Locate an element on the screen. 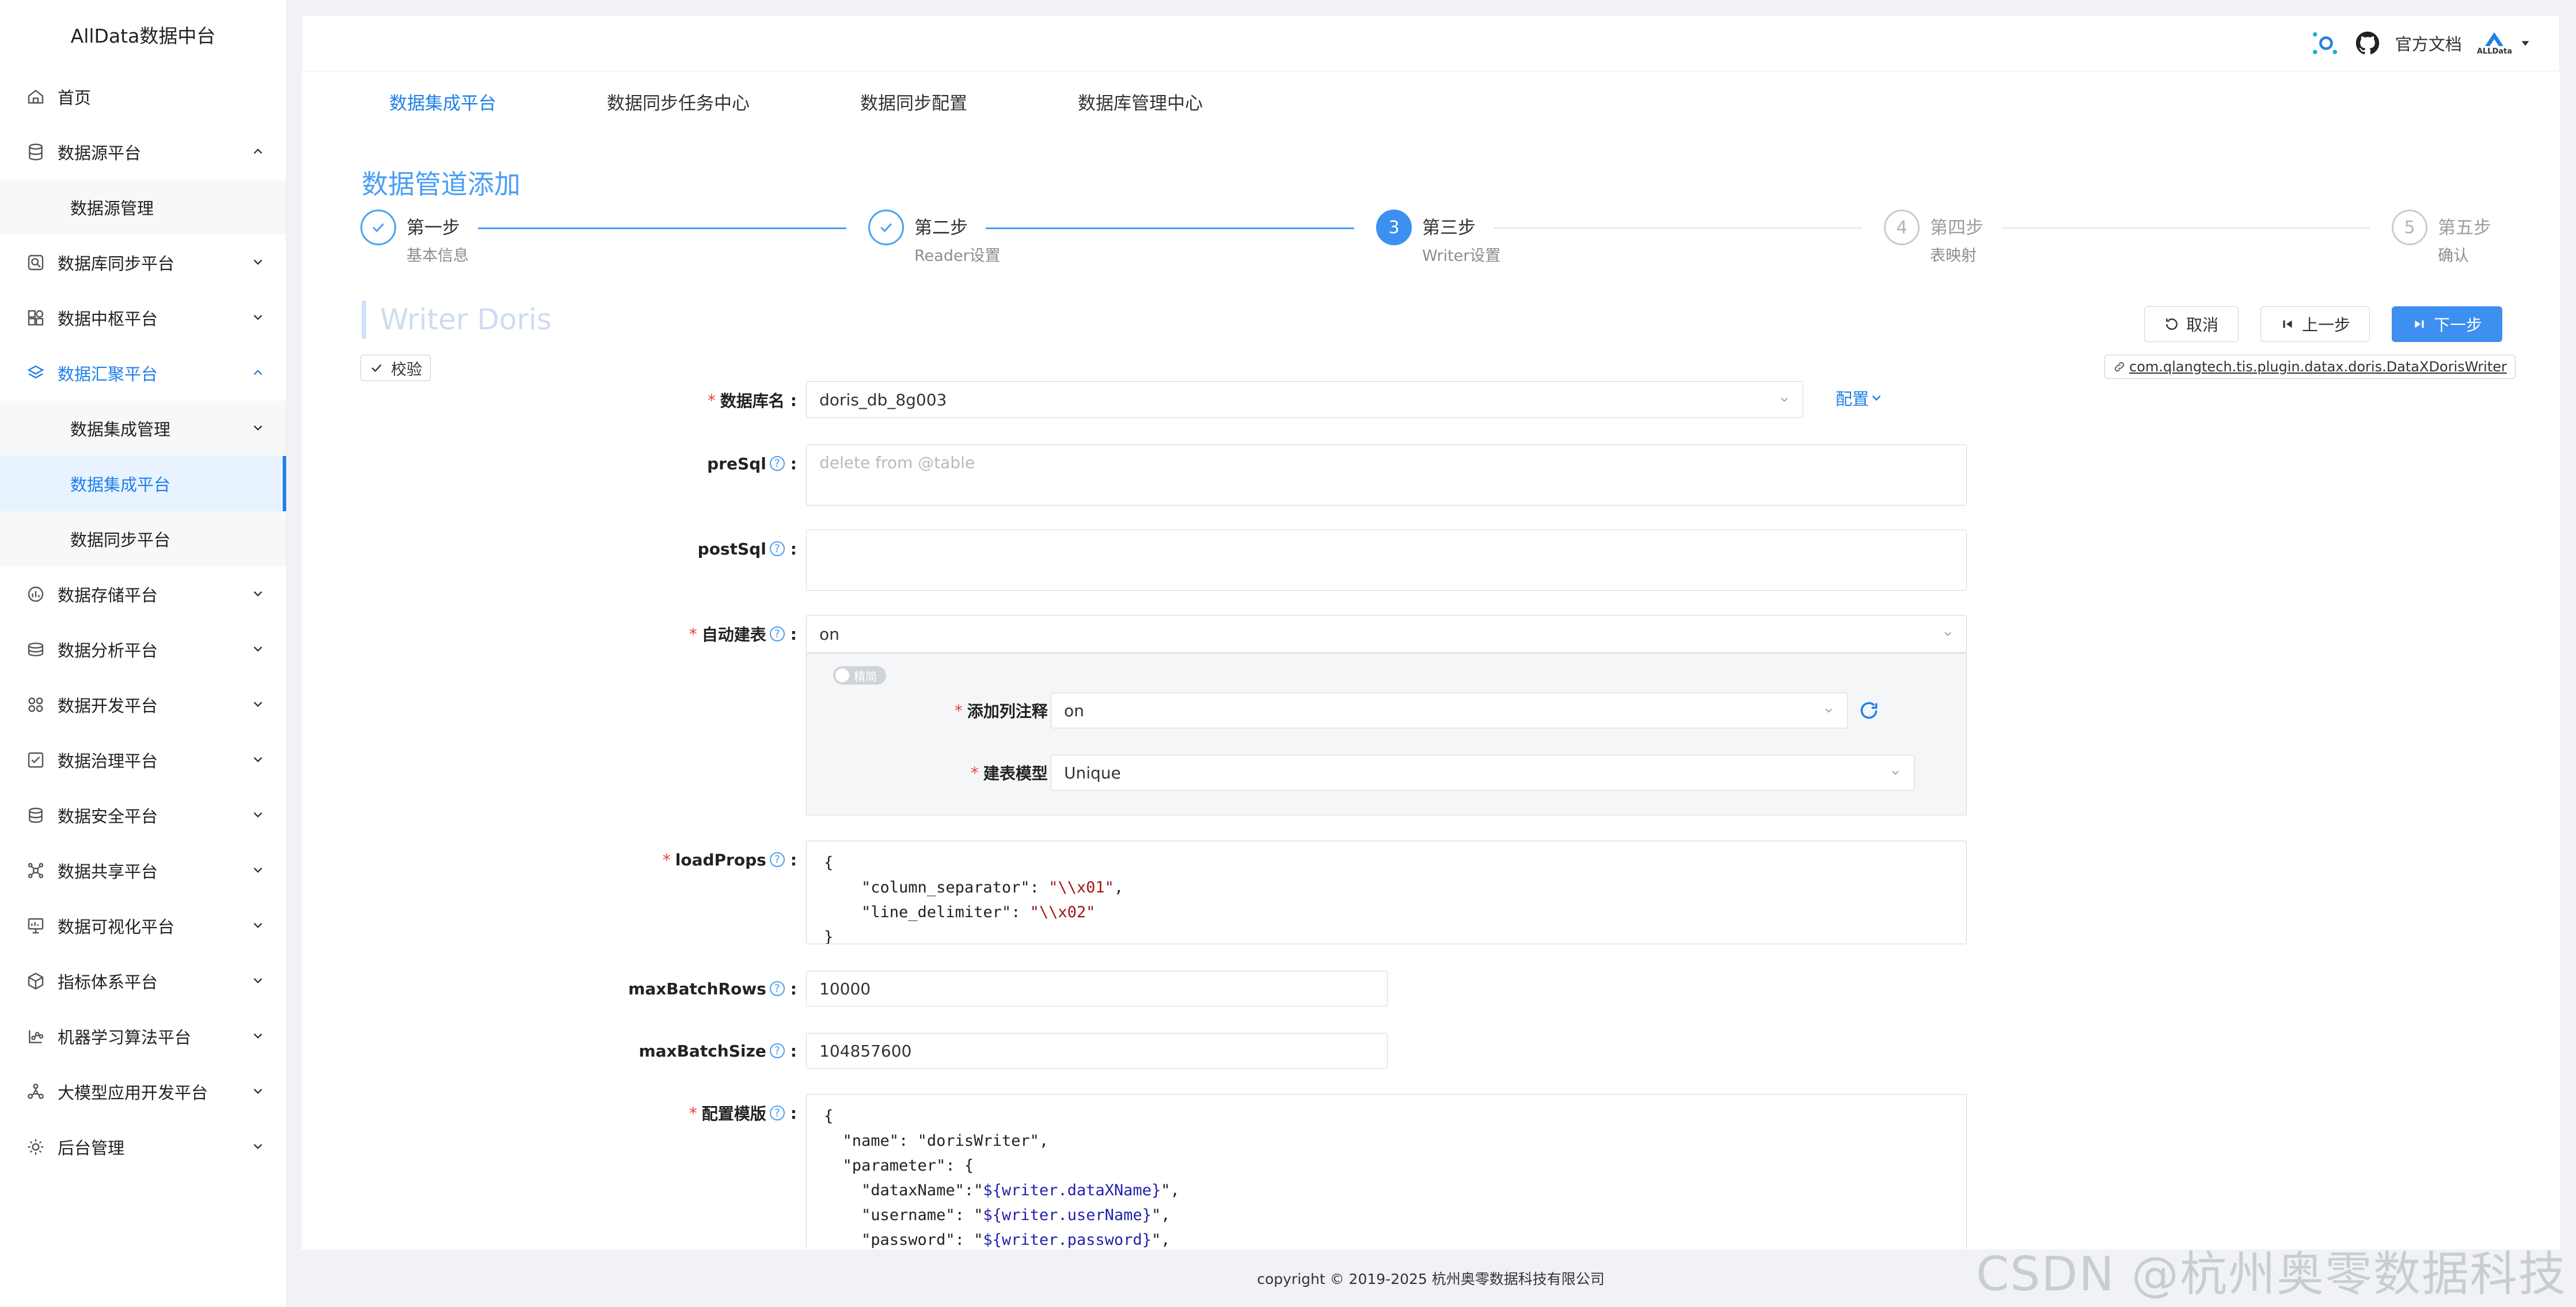  code-punct: ", is located at coordinates (1161, 1215).